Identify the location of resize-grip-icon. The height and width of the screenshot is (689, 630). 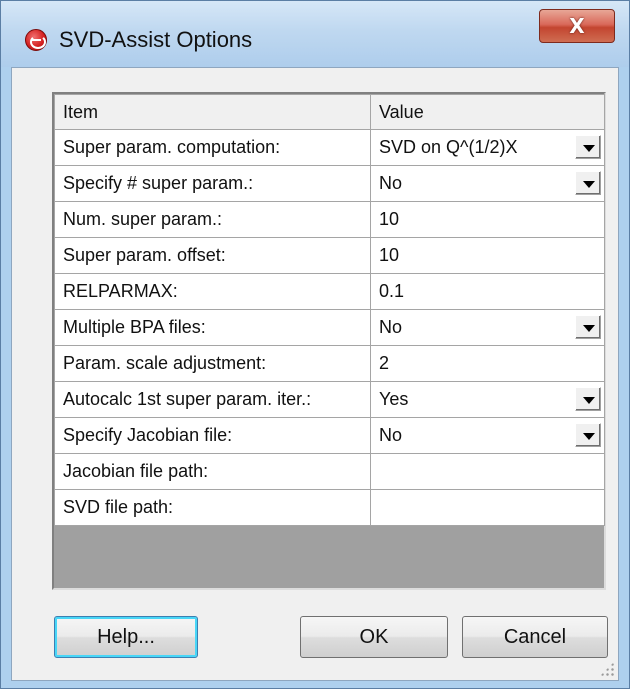
(607, 669).